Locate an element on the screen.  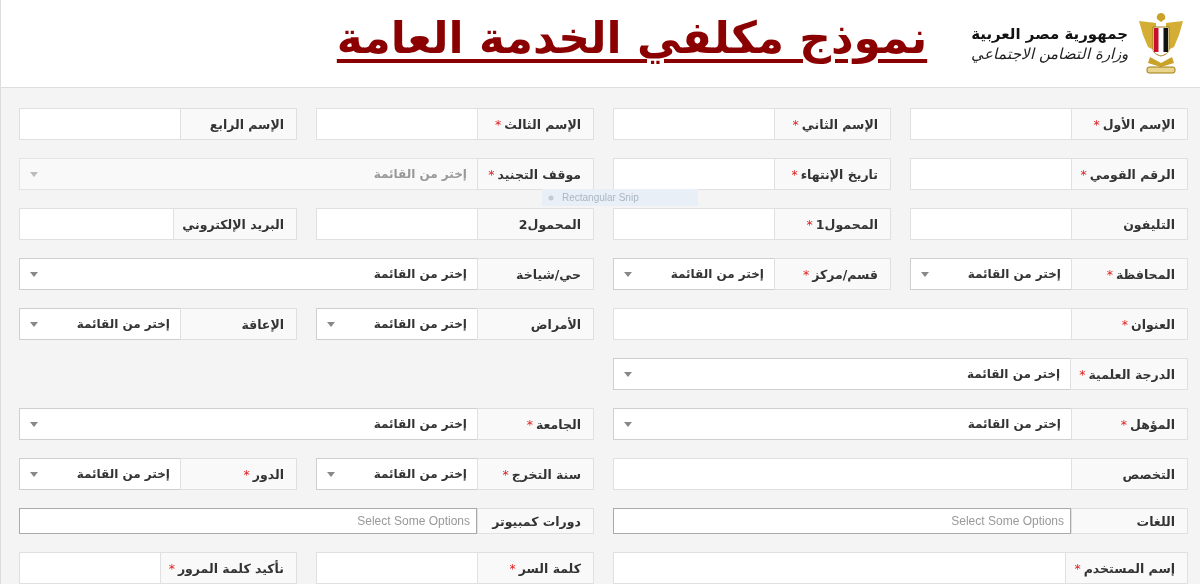
field-label: كلمة السر * is located at coordinates (535, 568).